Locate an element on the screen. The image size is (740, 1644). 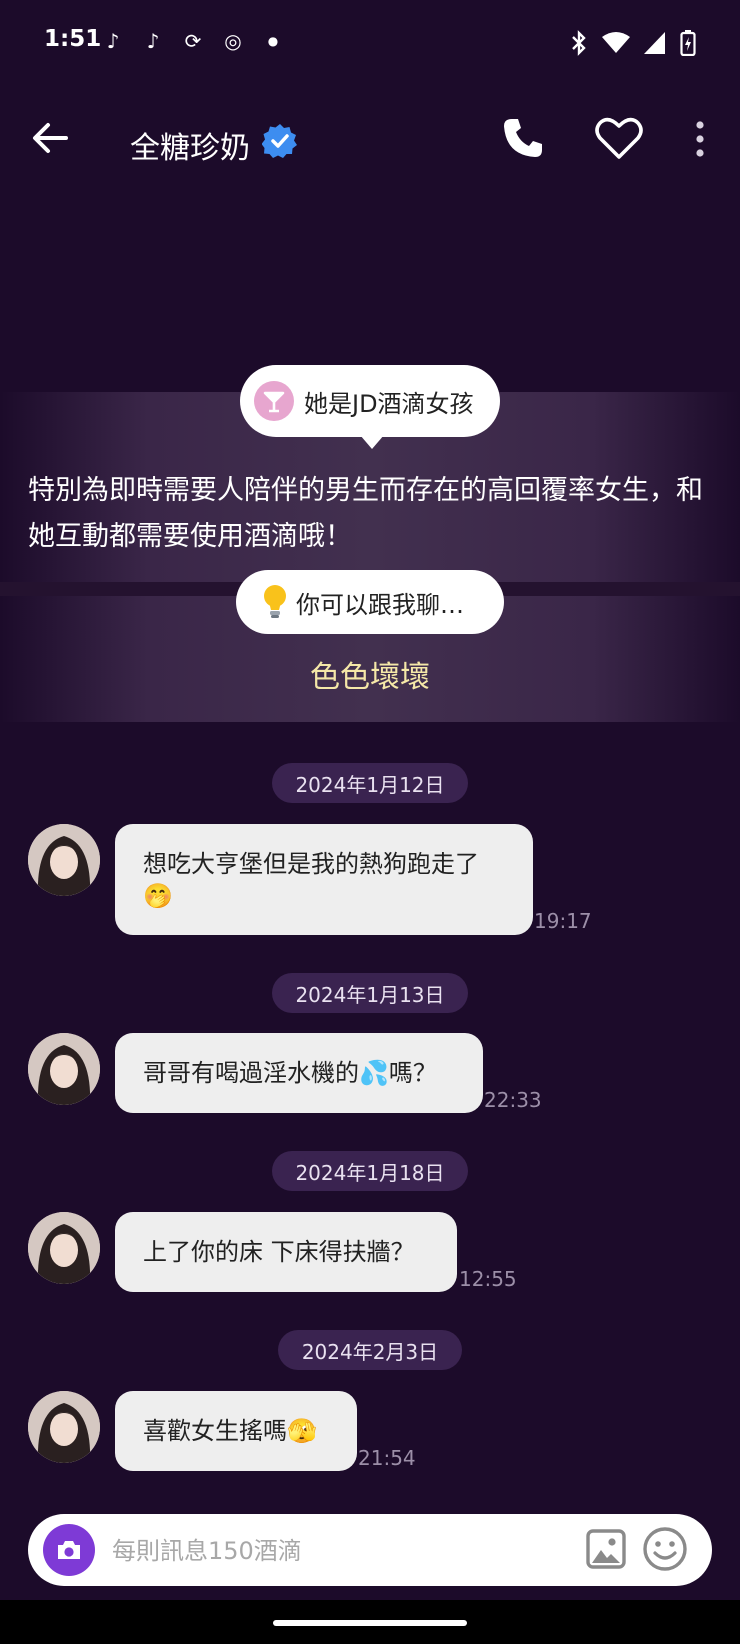
message-input is located at coordinates (342, 1551).